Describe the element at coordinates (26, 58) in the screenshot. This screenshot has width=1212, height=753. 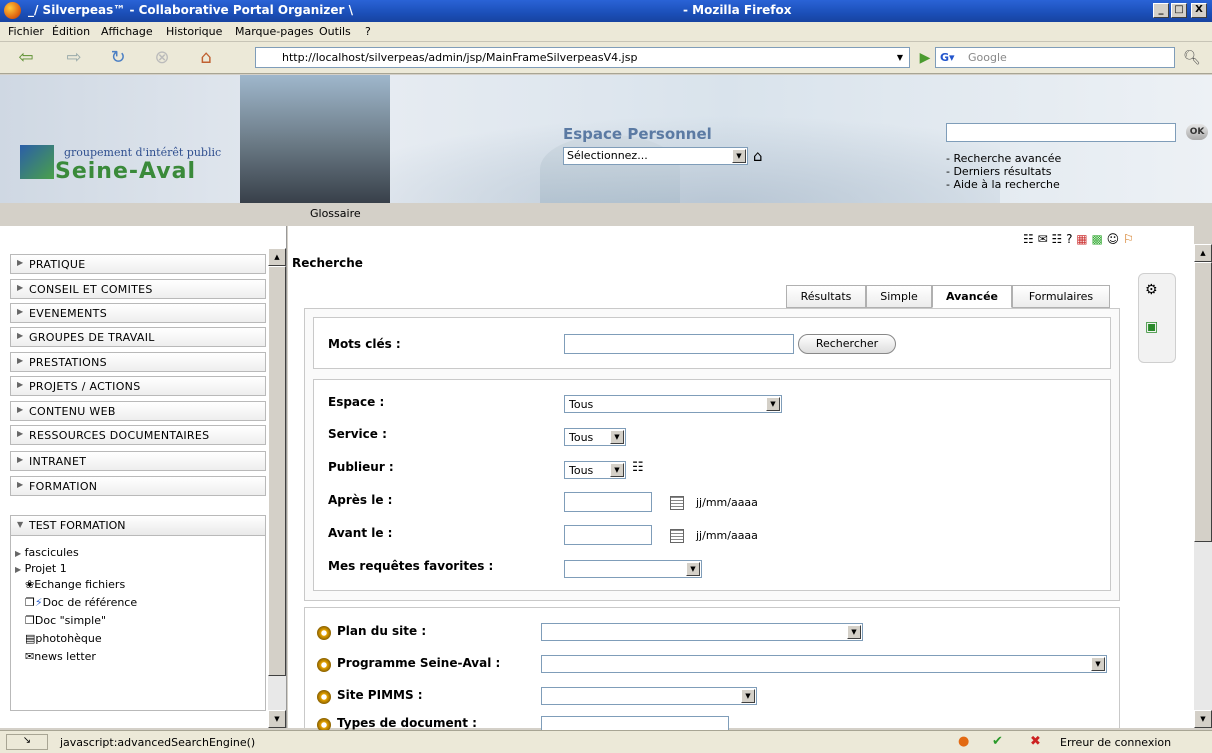
I see `back-arrow-icon: ⇦` at that location.